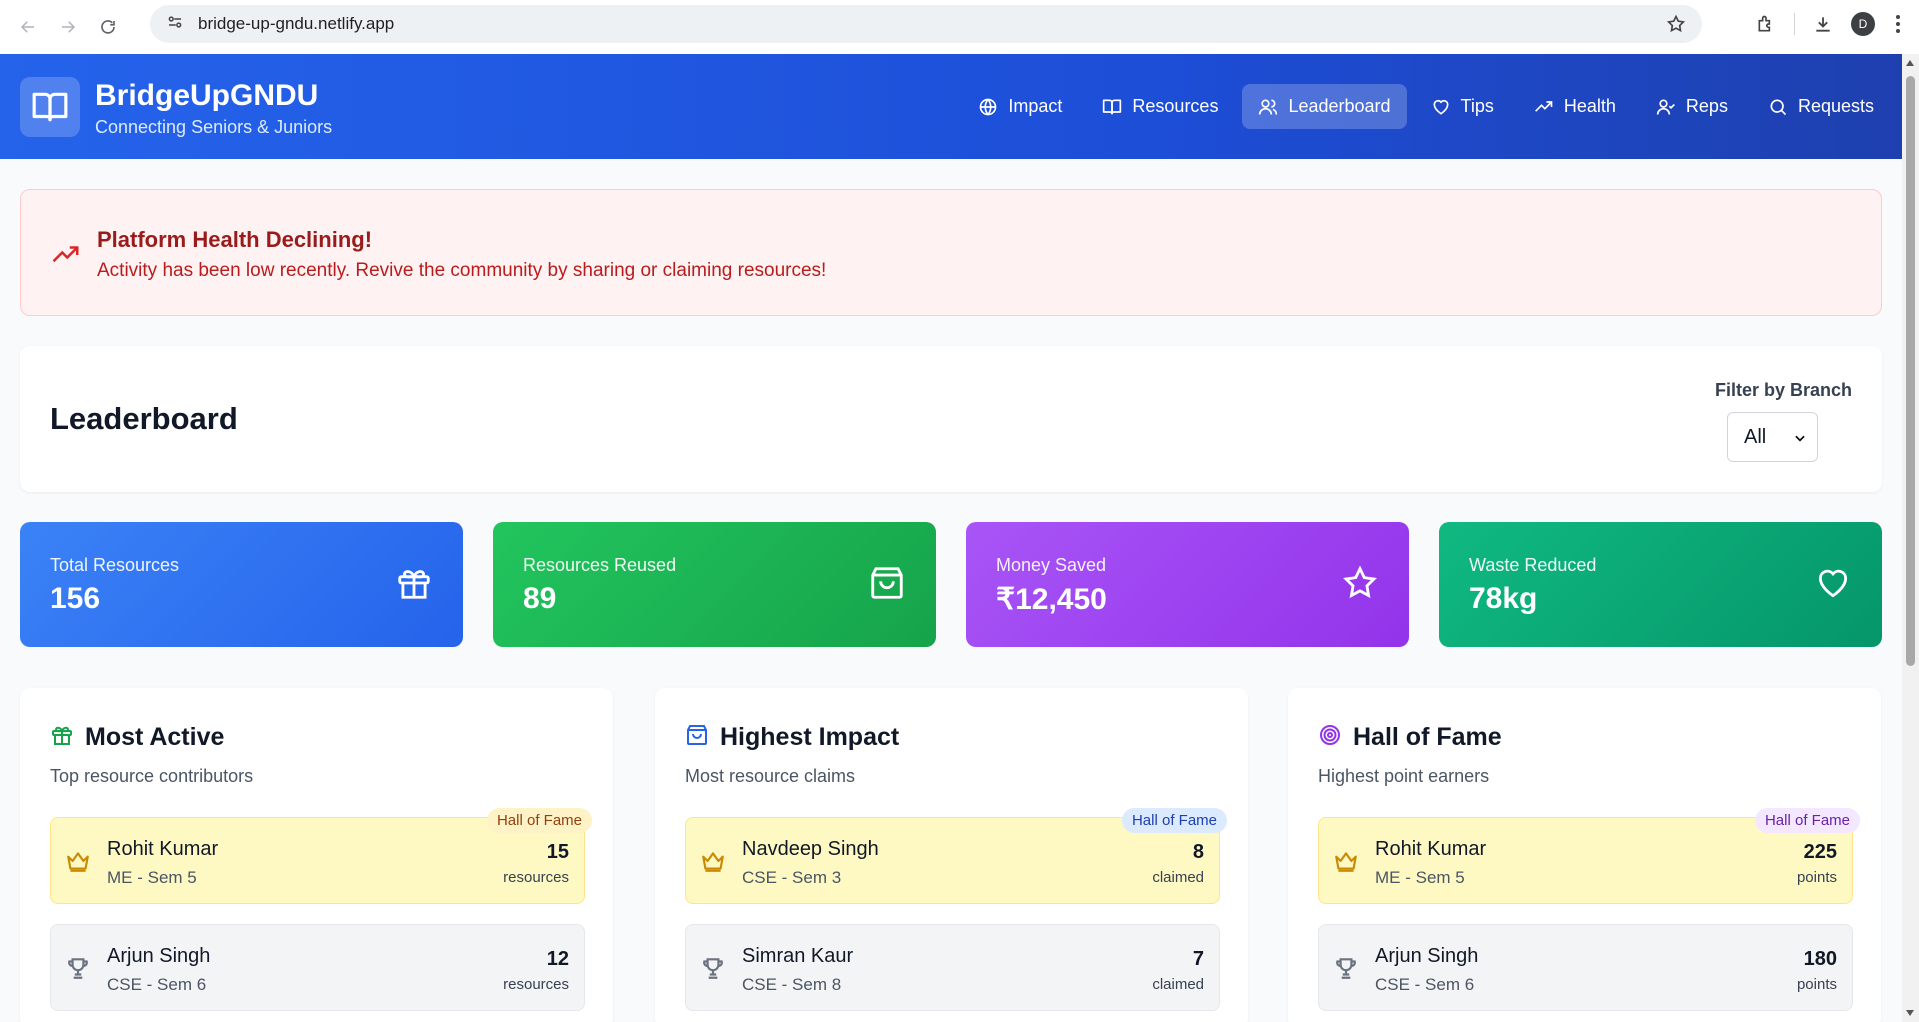  What do you see at coordinates (810, 849) in the screenshot?
I see `user-name: Navdeep Singh` at bounding box center [810, 849].